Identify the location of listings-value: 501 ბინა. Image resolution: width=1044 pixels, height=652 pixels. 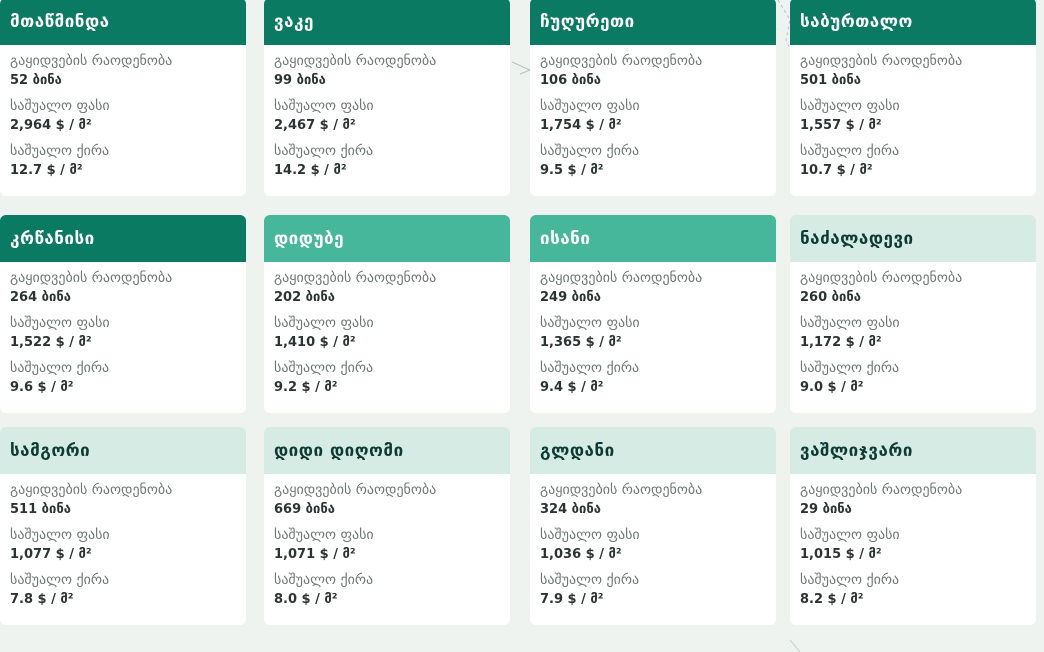
(830, 80).